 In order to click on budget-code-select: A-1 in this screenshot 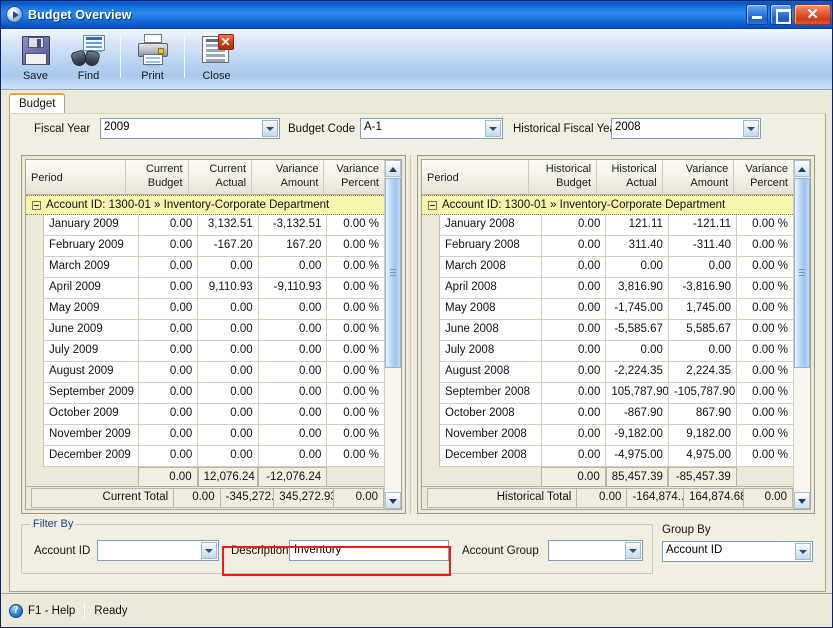, I will do `click(431, 128)`.